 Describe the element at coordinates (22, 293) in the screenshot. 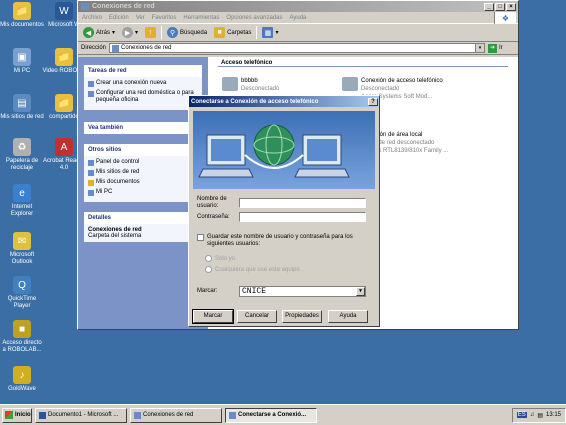

I see `desktop-icon-quicktime: Q QuickTime Player` at that location.